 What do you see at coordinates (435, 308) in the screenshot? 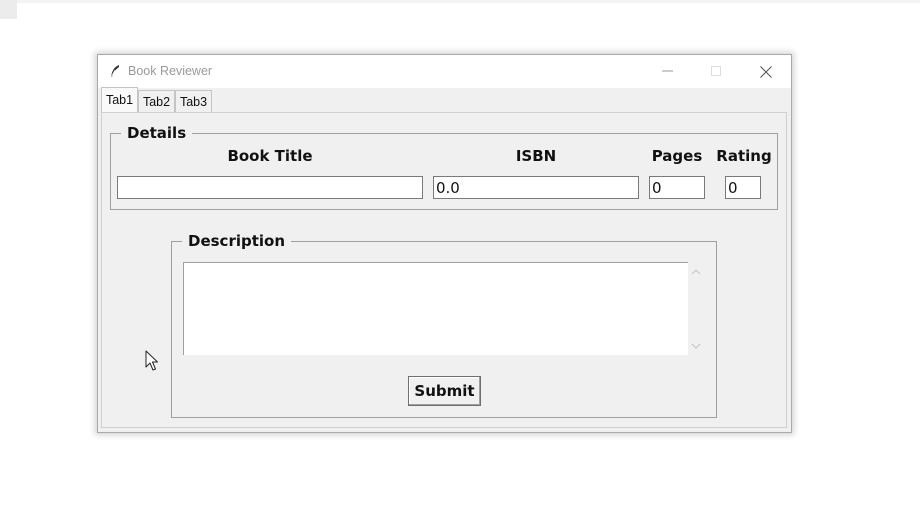
I see `description-textarea` at bounding box center [435, 308].